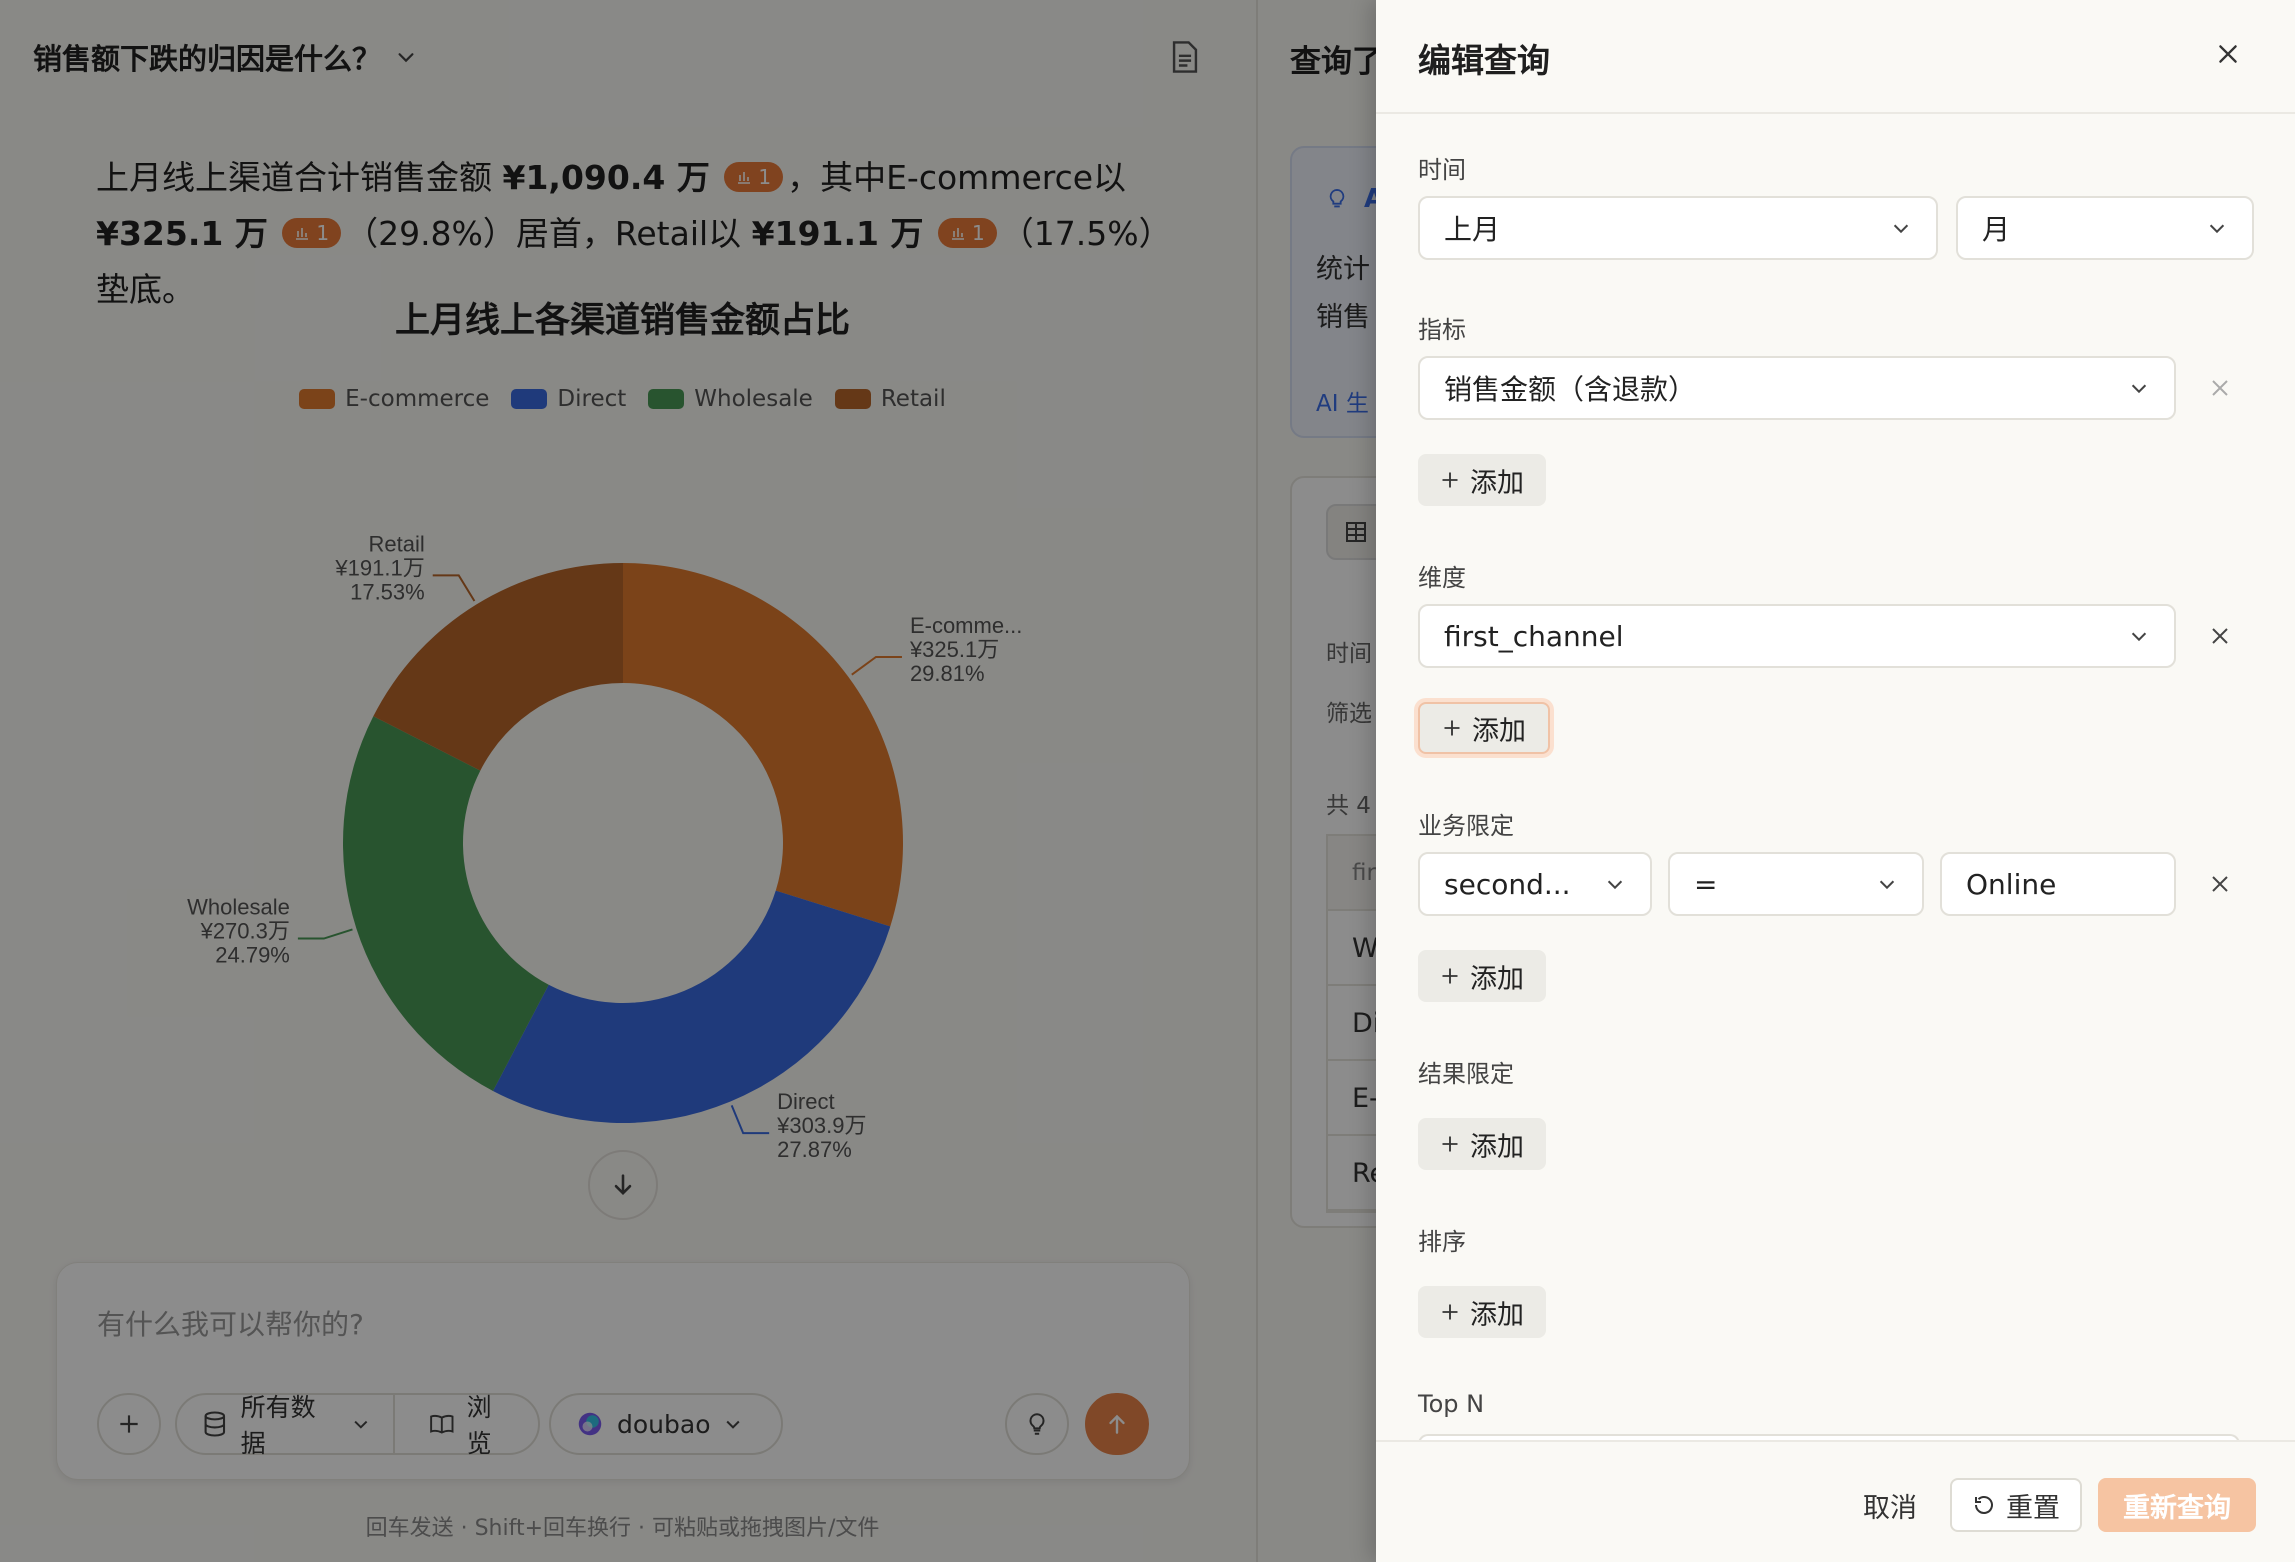 Image resolution: width=2295 pixels, height=1562 pixels. Describe the element at coordinates (1570, 389) in the screenshot. I see `metric-value: 销售金额（含退款）` at that location.